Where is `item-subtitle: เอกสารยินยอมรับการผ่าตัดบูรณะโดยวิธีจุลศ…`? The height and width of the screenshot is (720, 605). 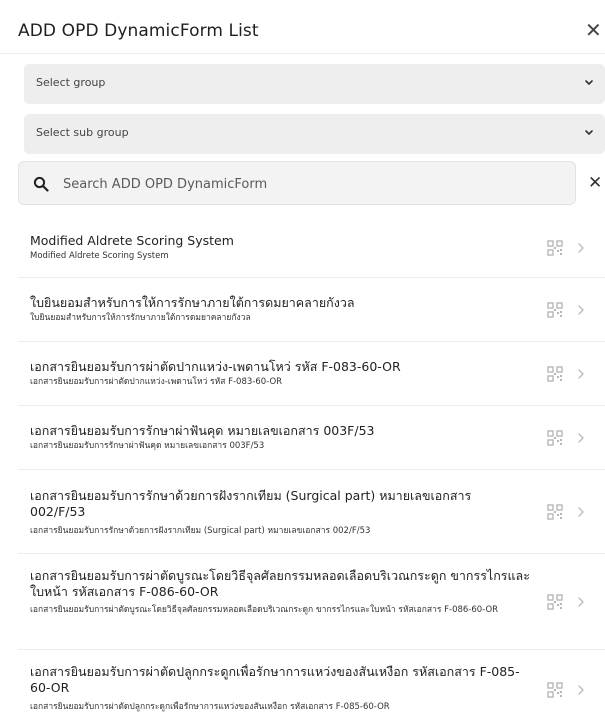
item-subtitle: เอกสารยินยอมรับการผ่าตัดบูรณะโดยวิธีจุลศ… is located at coordinates (264, 610).